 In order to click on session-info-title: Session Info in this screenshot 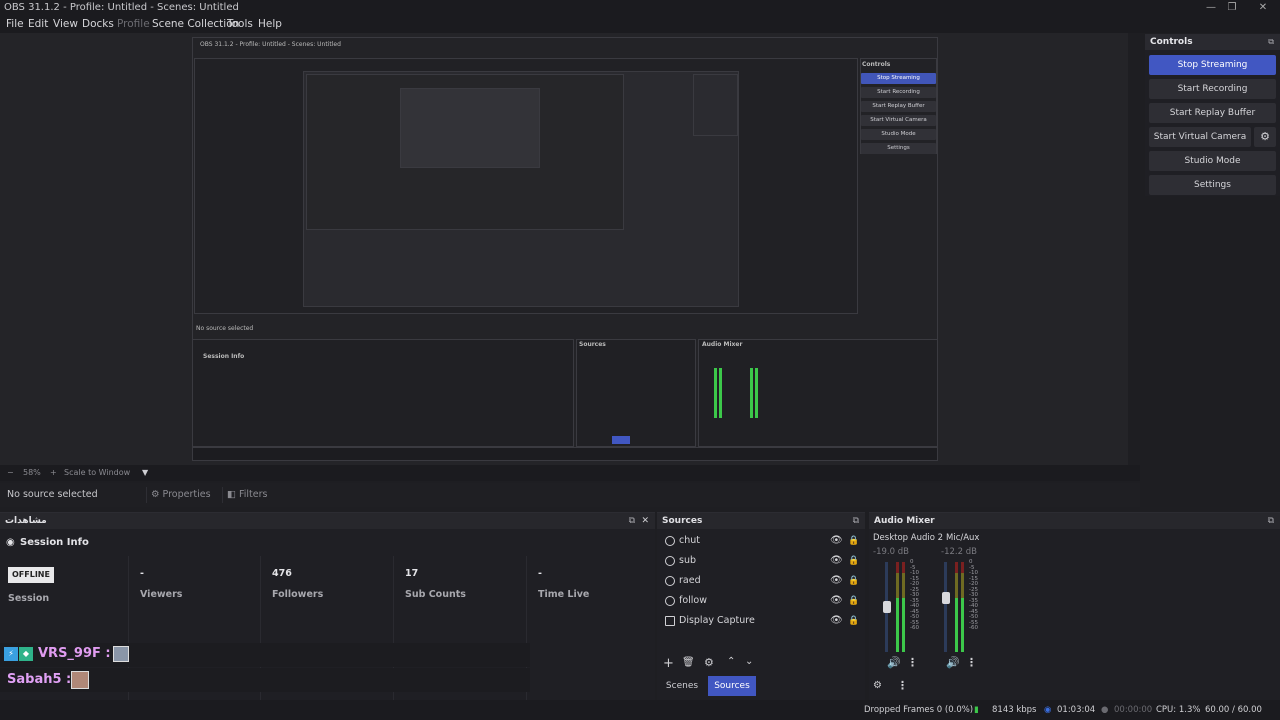, I will do `click(54, 542)`.